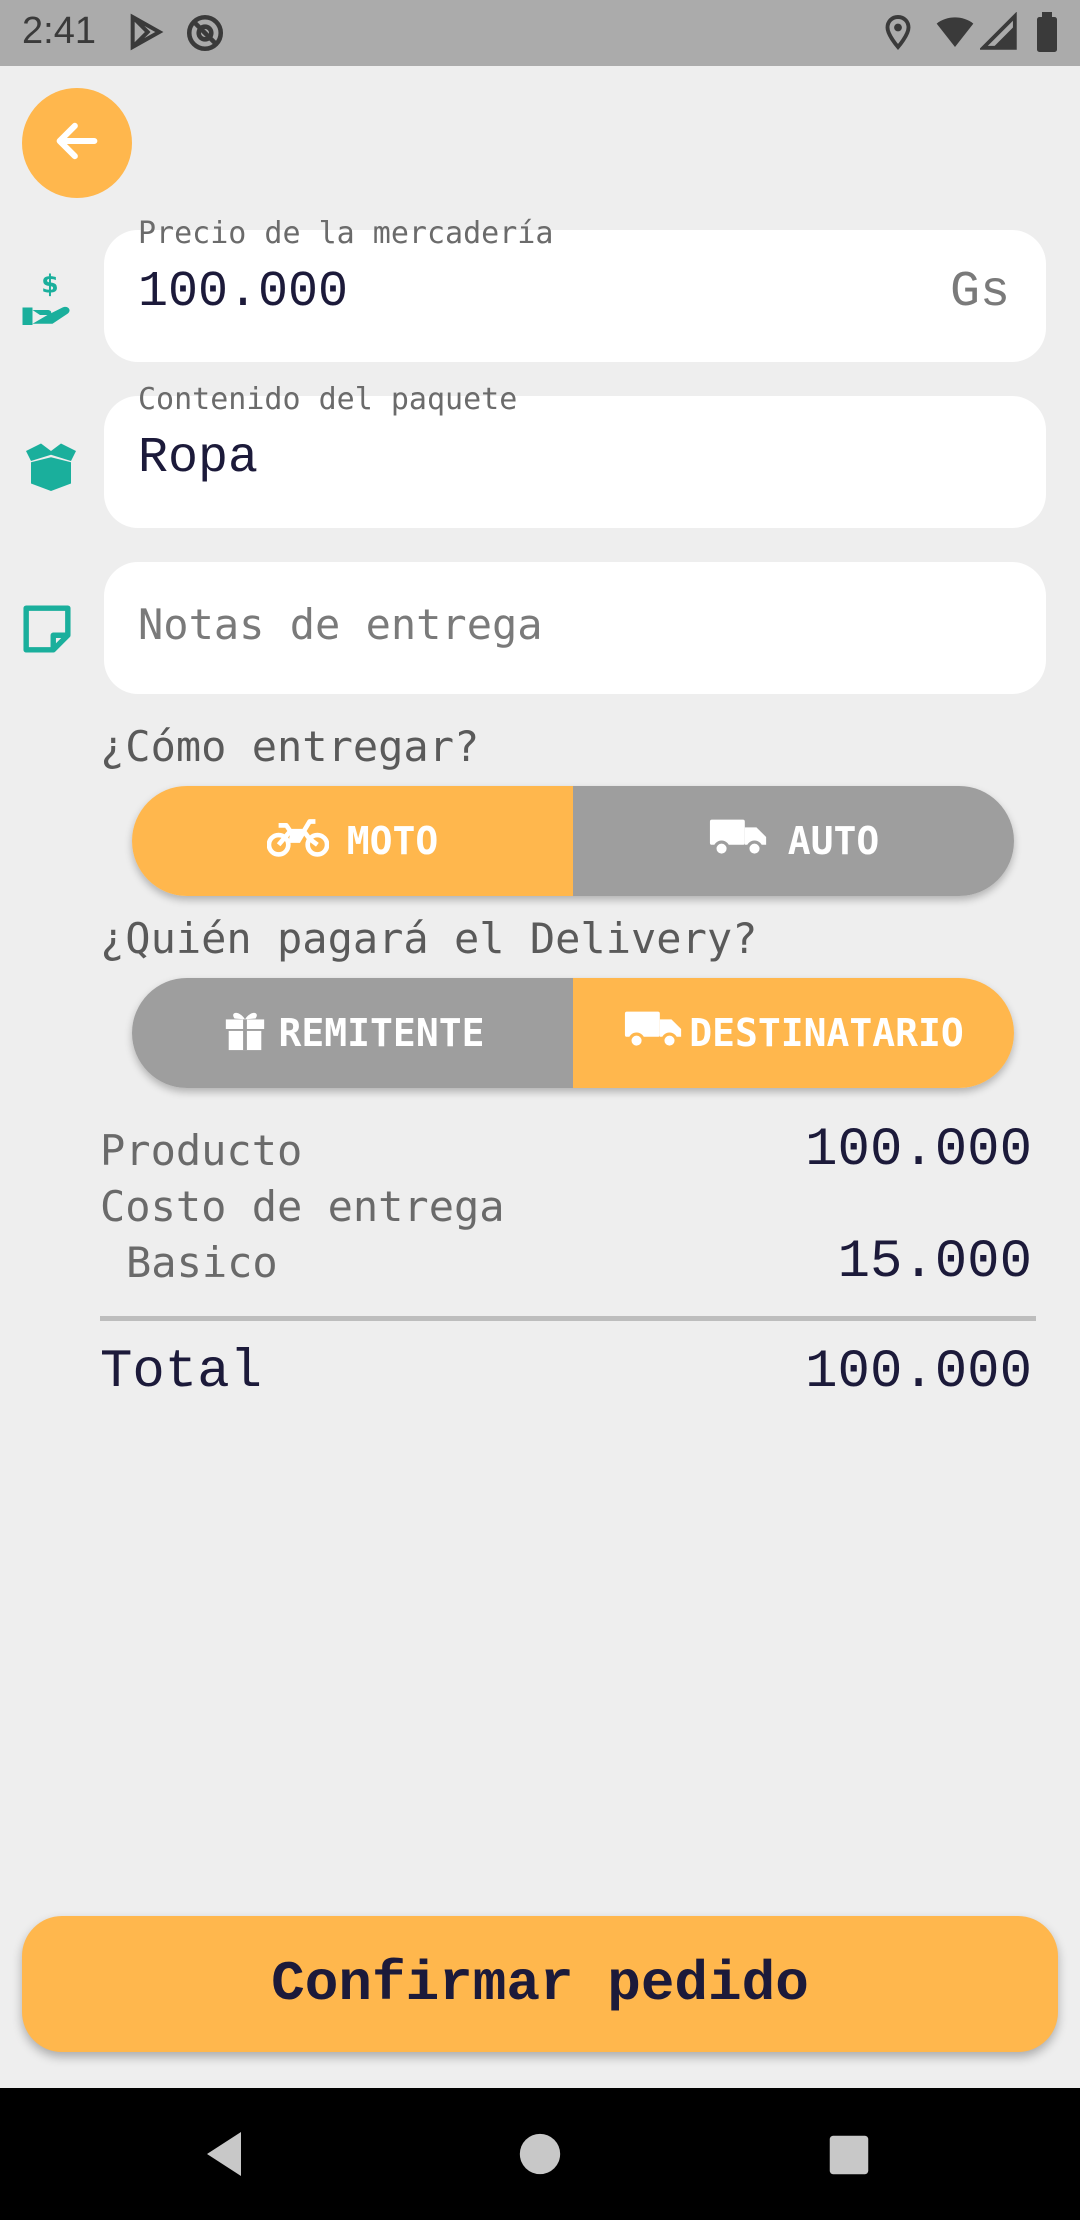 The height and width of the screenshot is (2220, 1080). I want to click on summary-divider, so click(568, 1318).